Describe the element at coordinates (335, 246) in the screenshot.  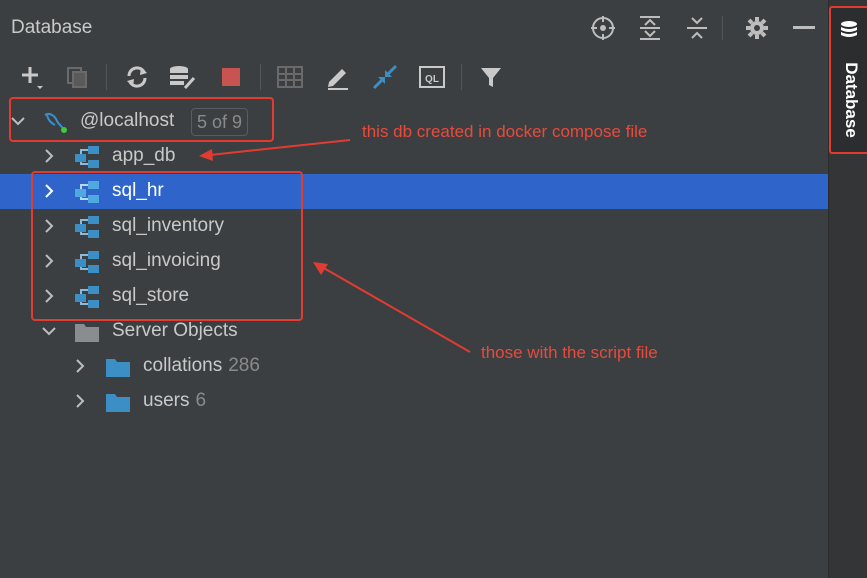
I see `annotation-arrows` at that location.